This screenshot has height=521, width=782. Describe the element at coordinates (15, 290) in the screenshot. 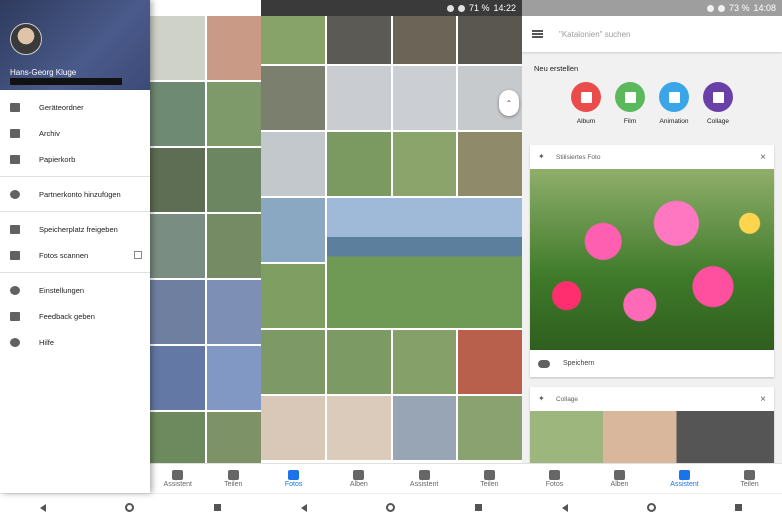

I see `settings-icon` at that location.